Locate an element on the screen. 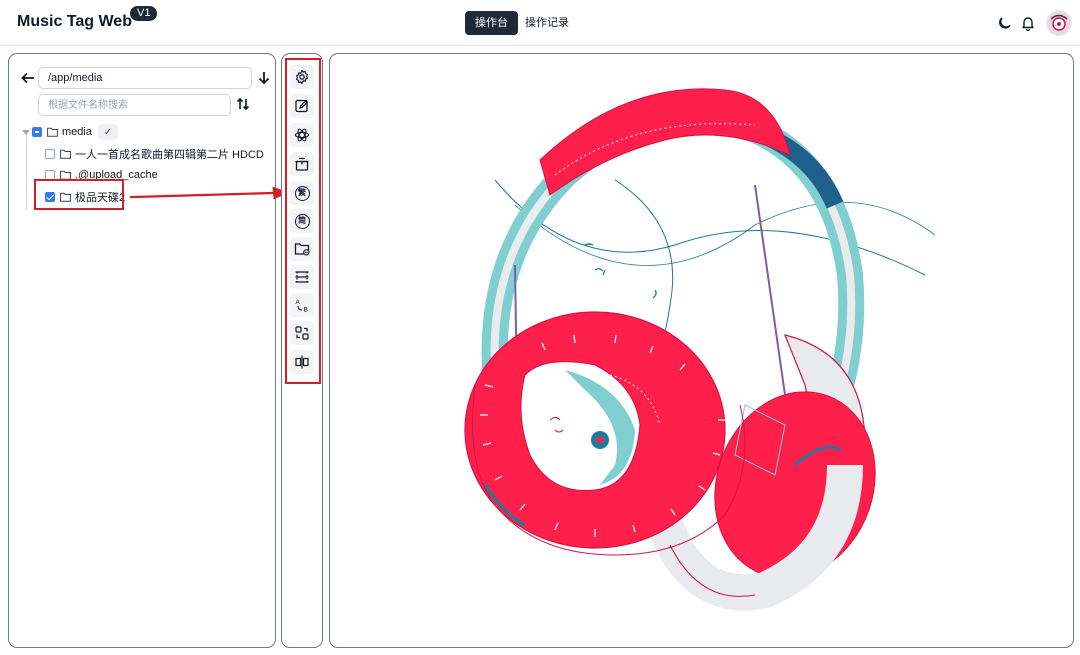 This screenshot has height=655, width=1080. edit-icon is located at coordinates (301, 106).